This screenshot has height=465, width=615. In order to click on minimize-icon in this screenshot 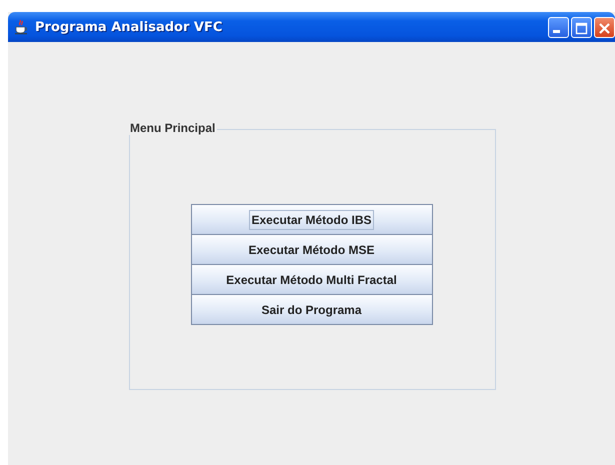, I will do `click(556, 31)`.